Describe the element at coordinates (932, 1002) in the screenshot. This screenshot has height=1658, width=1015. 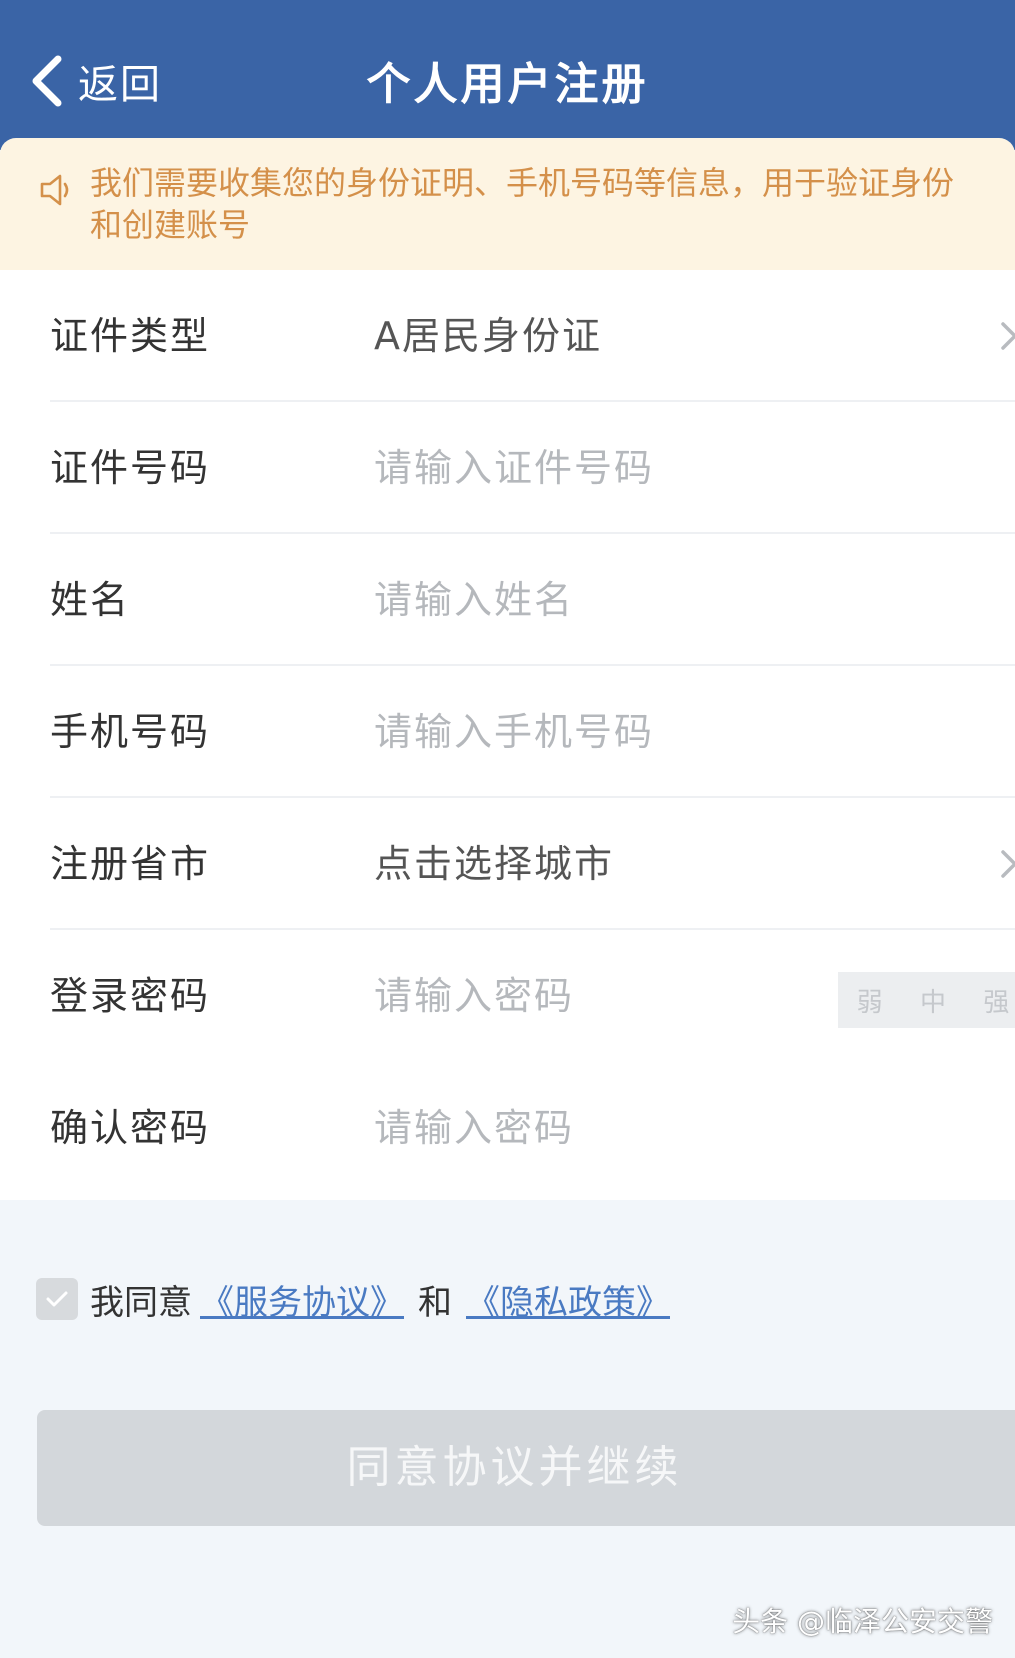
I see `strength-medium: 中` at that location.